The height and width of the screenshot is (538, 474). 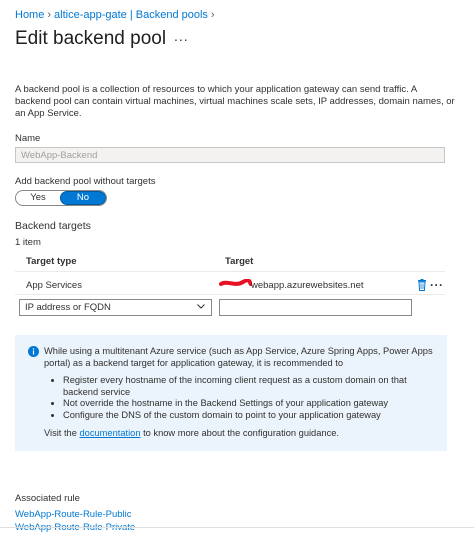 I want to click on associated-rule-link: WebApp-Route-Rule-Public, so click(x=73, y=514).